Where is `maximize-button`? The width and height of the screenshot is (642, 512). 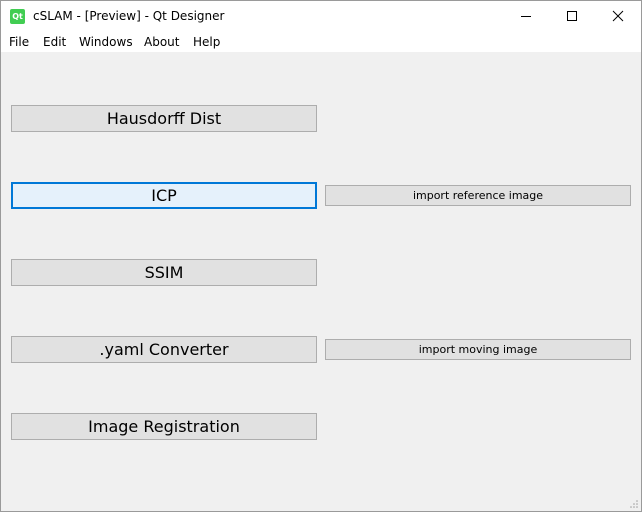
maximize-button is located at coordinates (572, 16).